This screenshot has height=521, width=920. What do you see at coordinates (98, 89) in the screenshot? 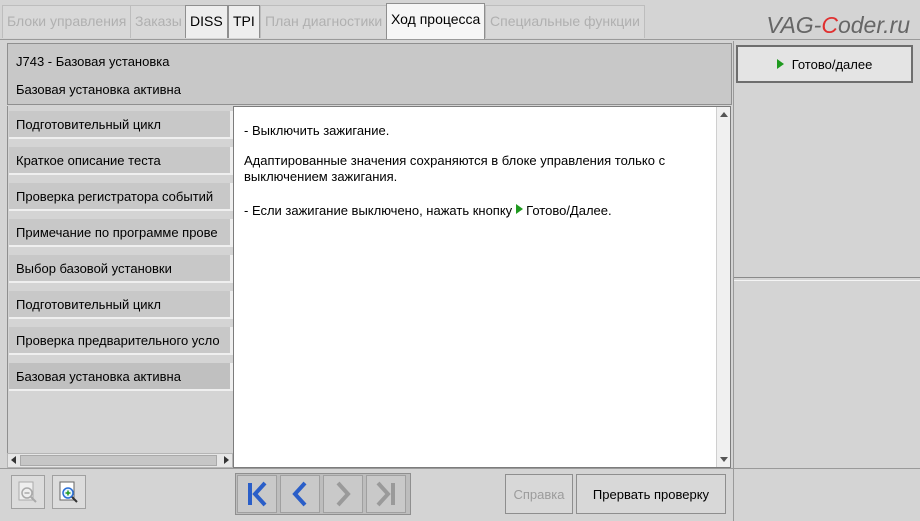
I see `test-status: Базовая установка активна` at bounding box center [98, 89].